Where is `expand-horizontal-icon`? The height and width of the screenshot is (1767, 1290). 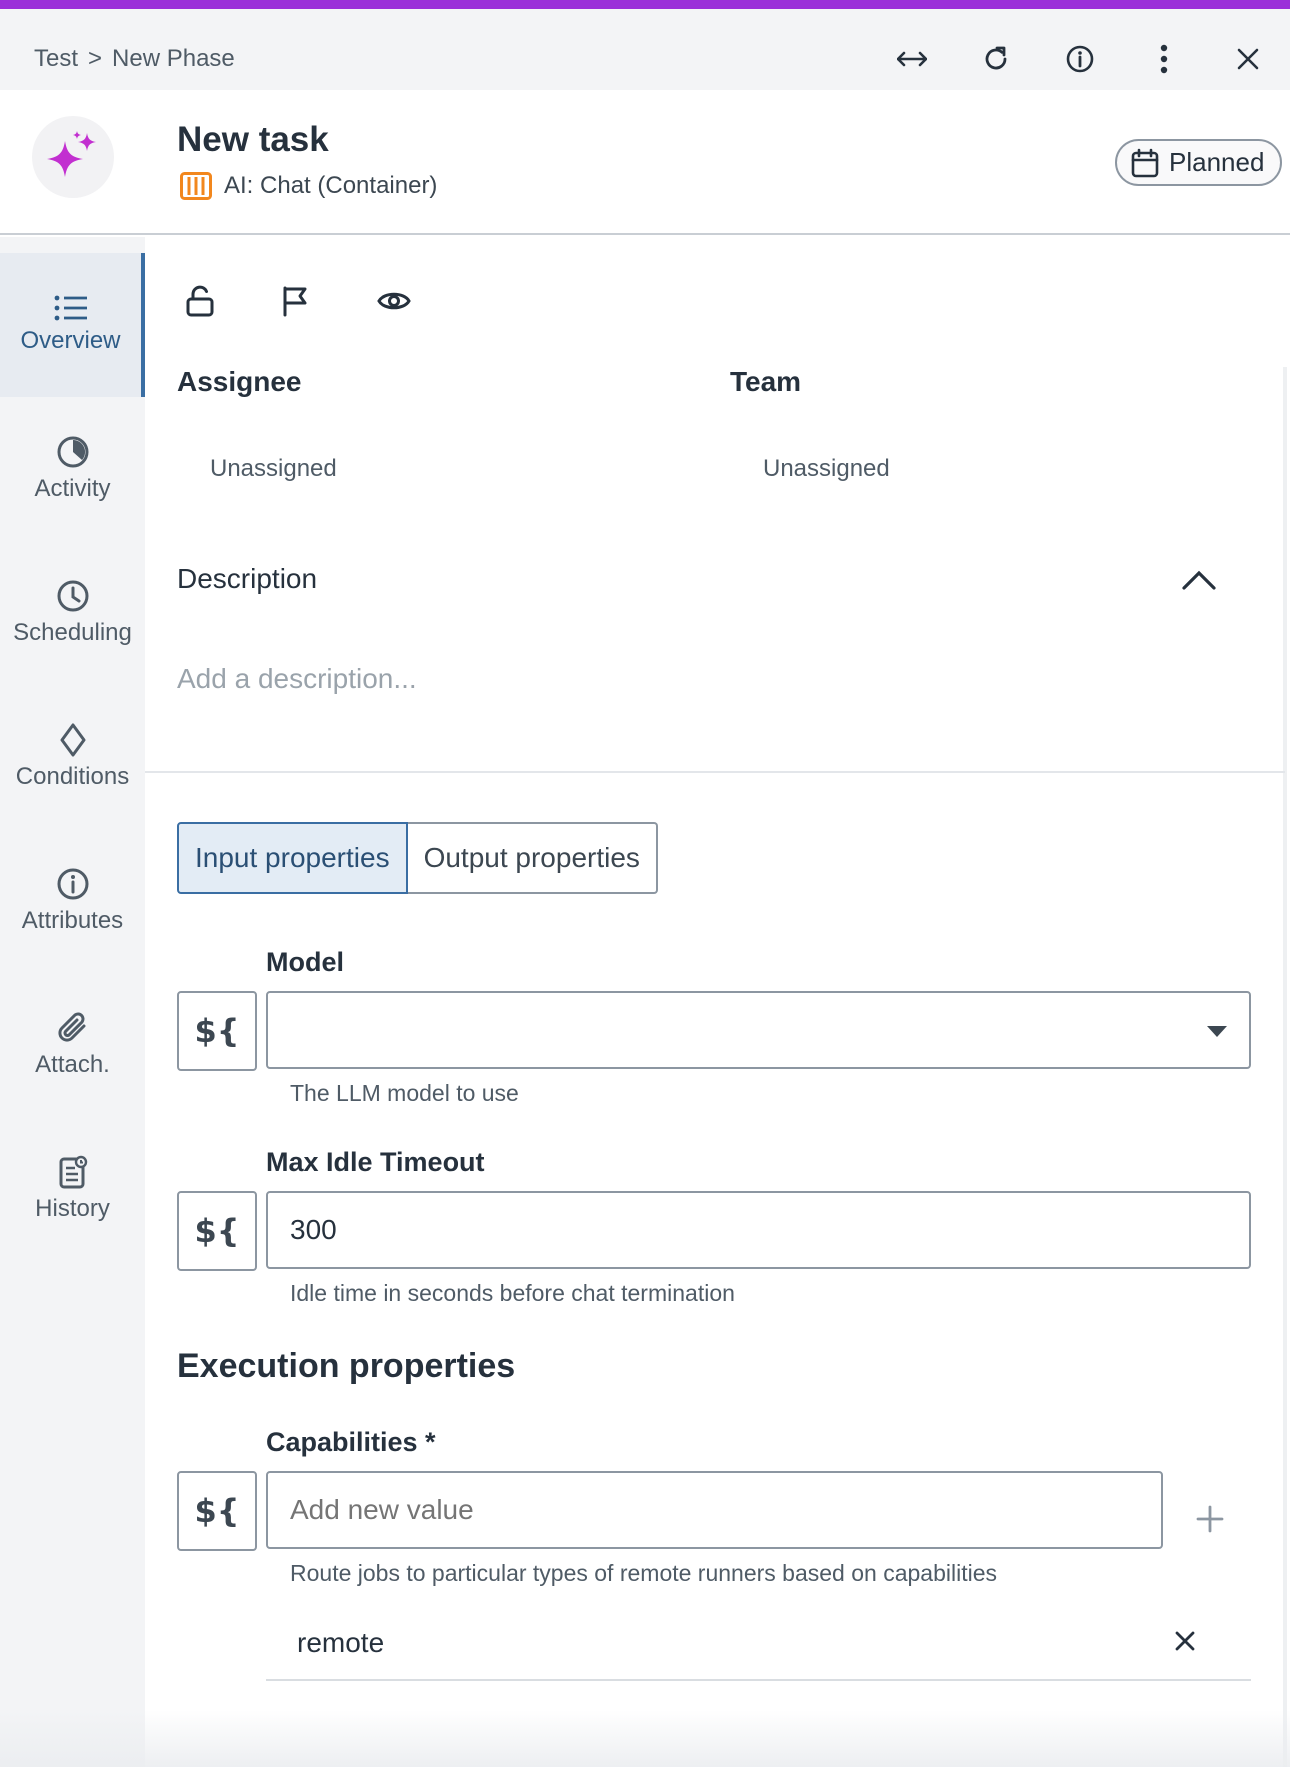 expand-horizontal-icon is located at coordinates (912, 59).